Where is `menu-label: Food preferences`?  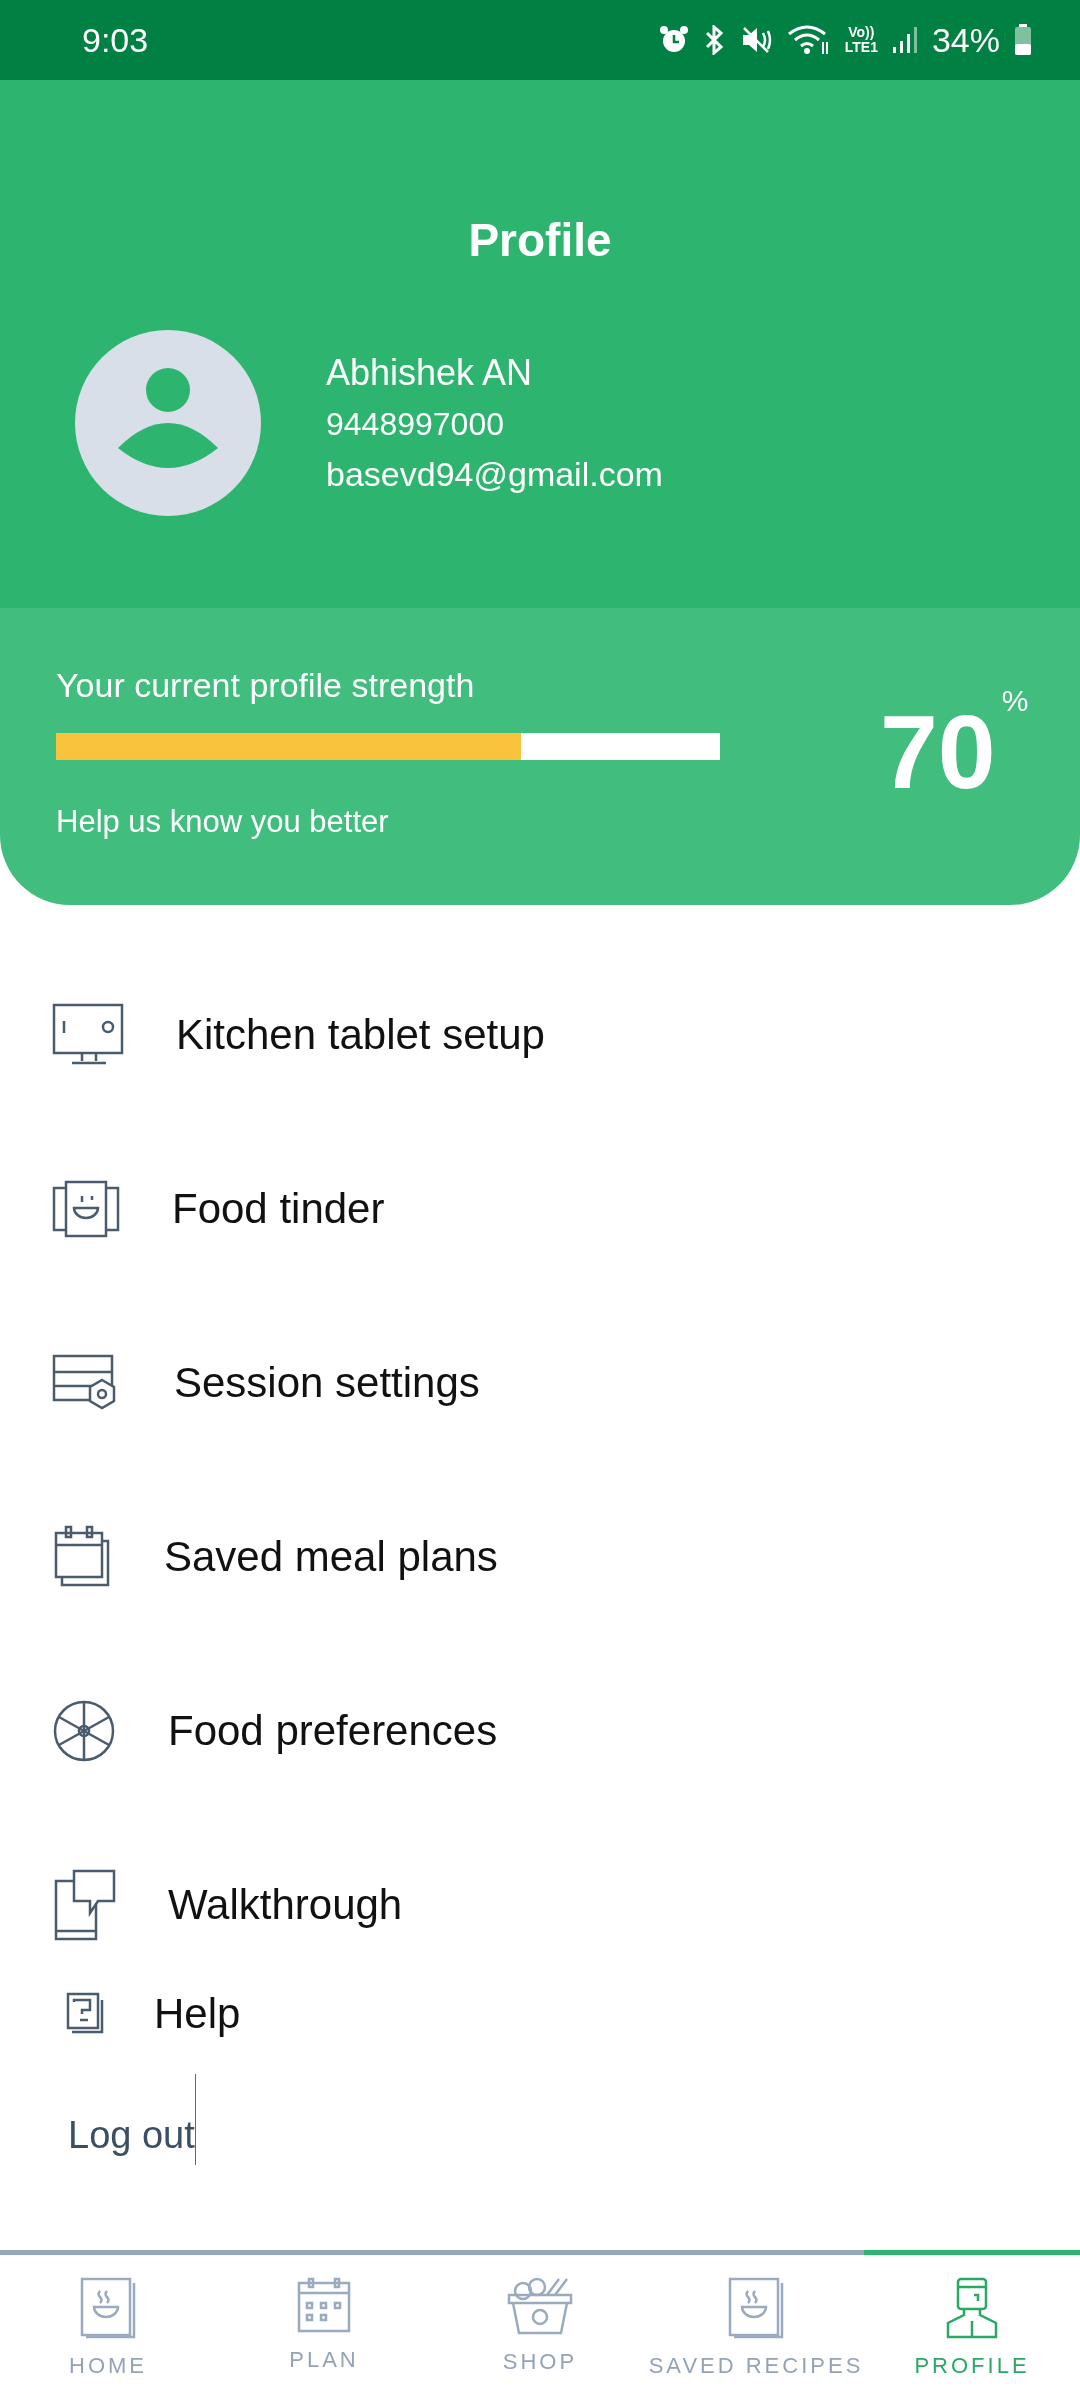 menu-label: Food preferences is located at coordinates (333, 1731).